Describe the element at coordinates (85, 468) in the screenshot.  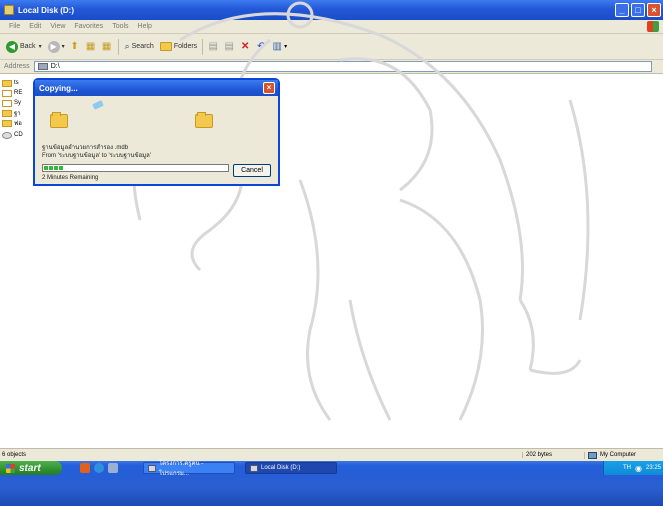
I see `browser-icon` at that location.